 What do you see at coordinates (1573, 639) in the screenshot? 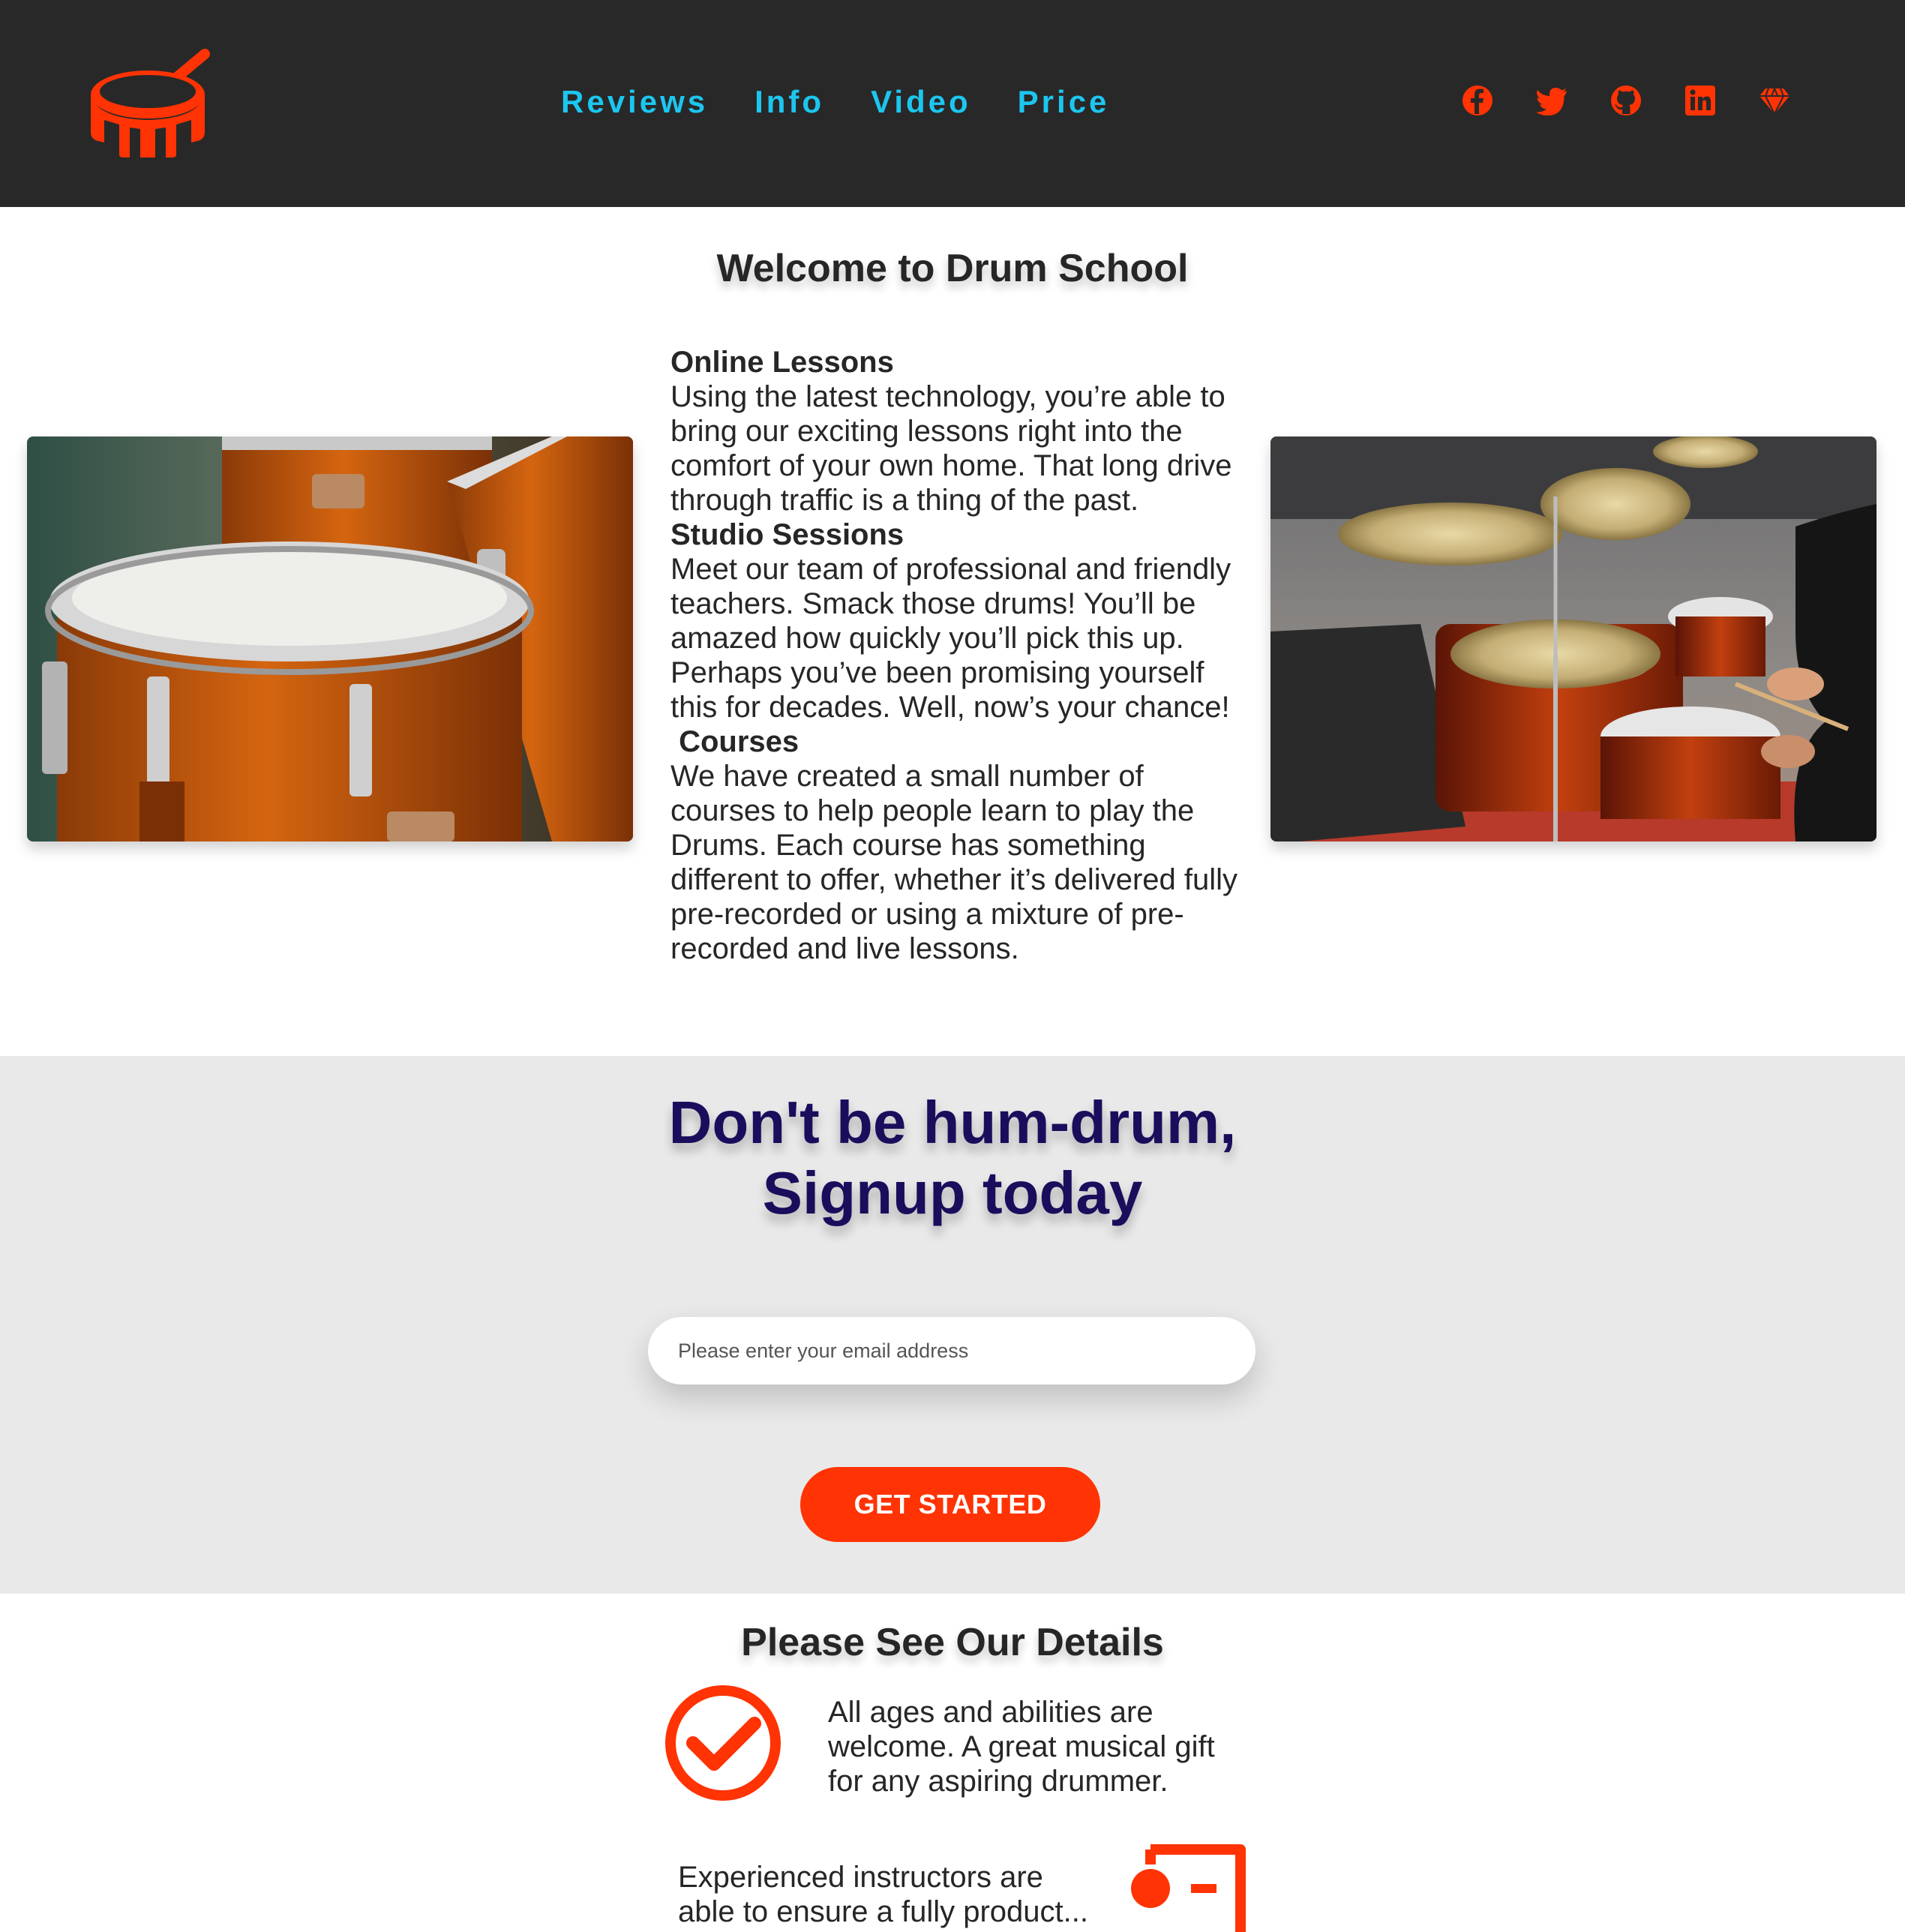
I see `drum-kit-player-image` at bounding box center [1573, 639].